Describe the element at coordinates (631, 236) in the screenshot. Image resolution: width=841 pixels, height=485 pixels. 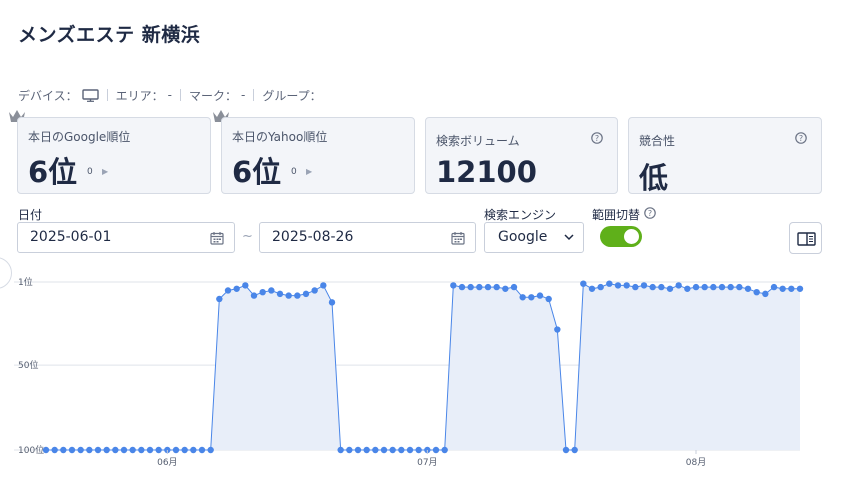
I see `toggle-knob` at that location.